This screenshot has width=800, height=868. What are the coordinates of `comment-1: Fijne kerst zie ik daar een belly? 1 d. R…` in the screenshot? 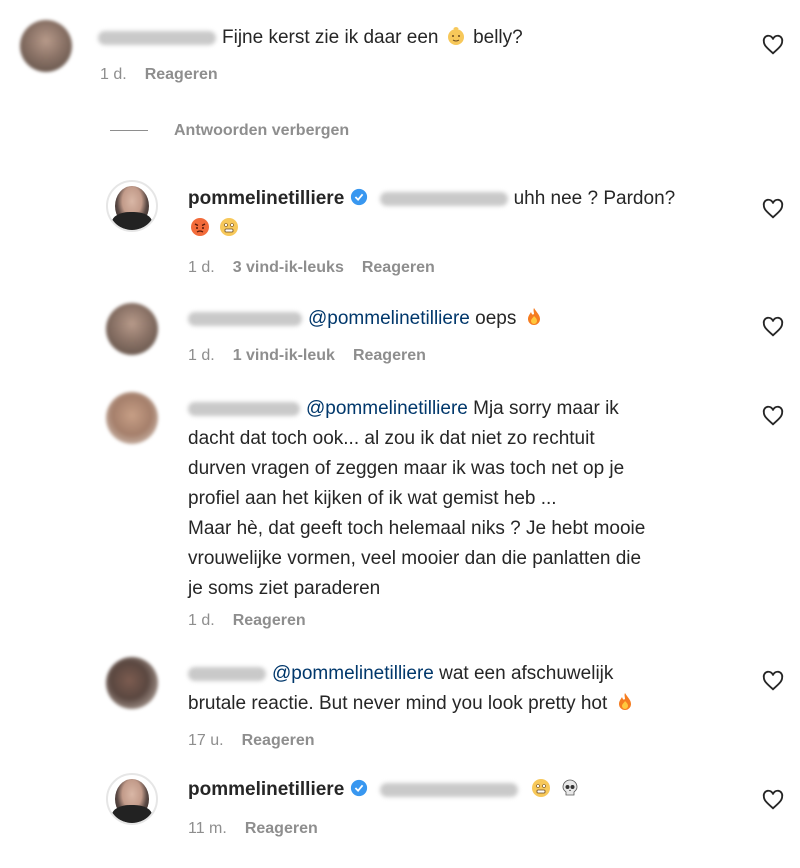 It's located at (400, 50).